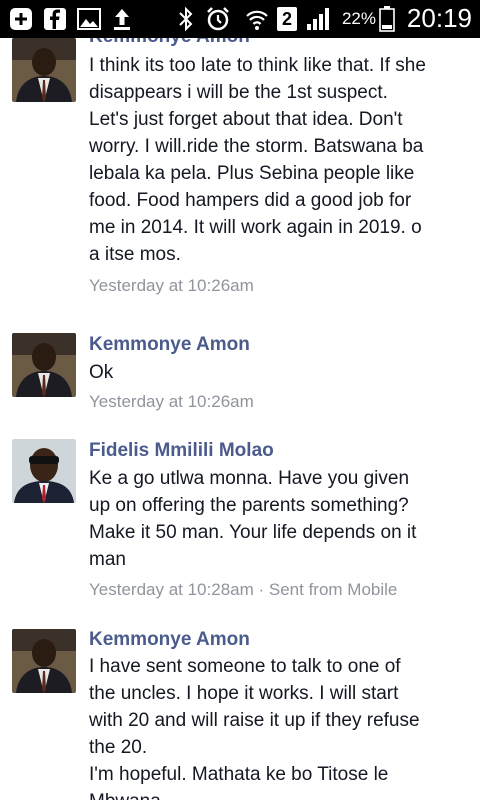 Image resolution: width=480 pixels, height=800 pixels. What do you see at coordinates (55, 19) in the screenshot?
I see `facebook-icon` at bounding box center [55, 19].